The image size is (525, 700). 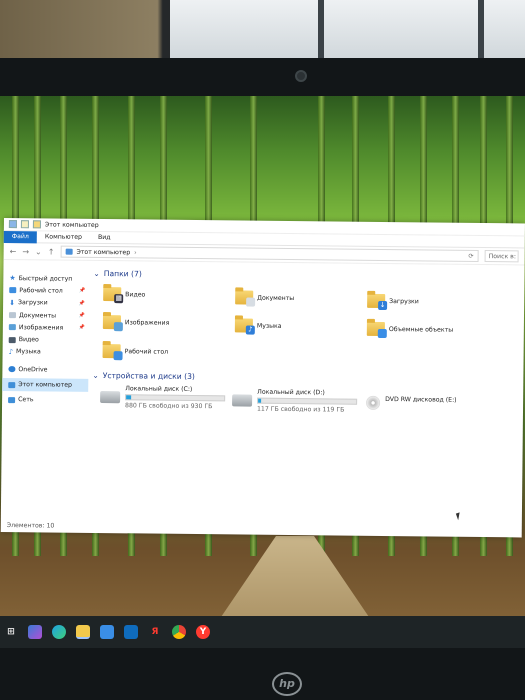 I want to click on tab-computer: Компьютер, so click(x=63, y=237).